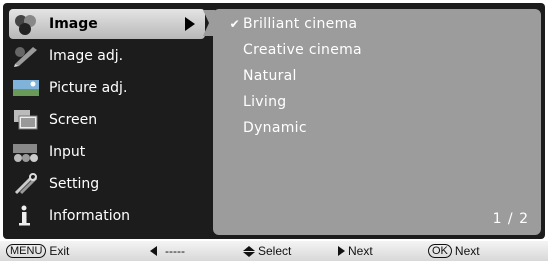 The image size is (548, 261). I want to click on next-hint: Next, so click(355, 251).